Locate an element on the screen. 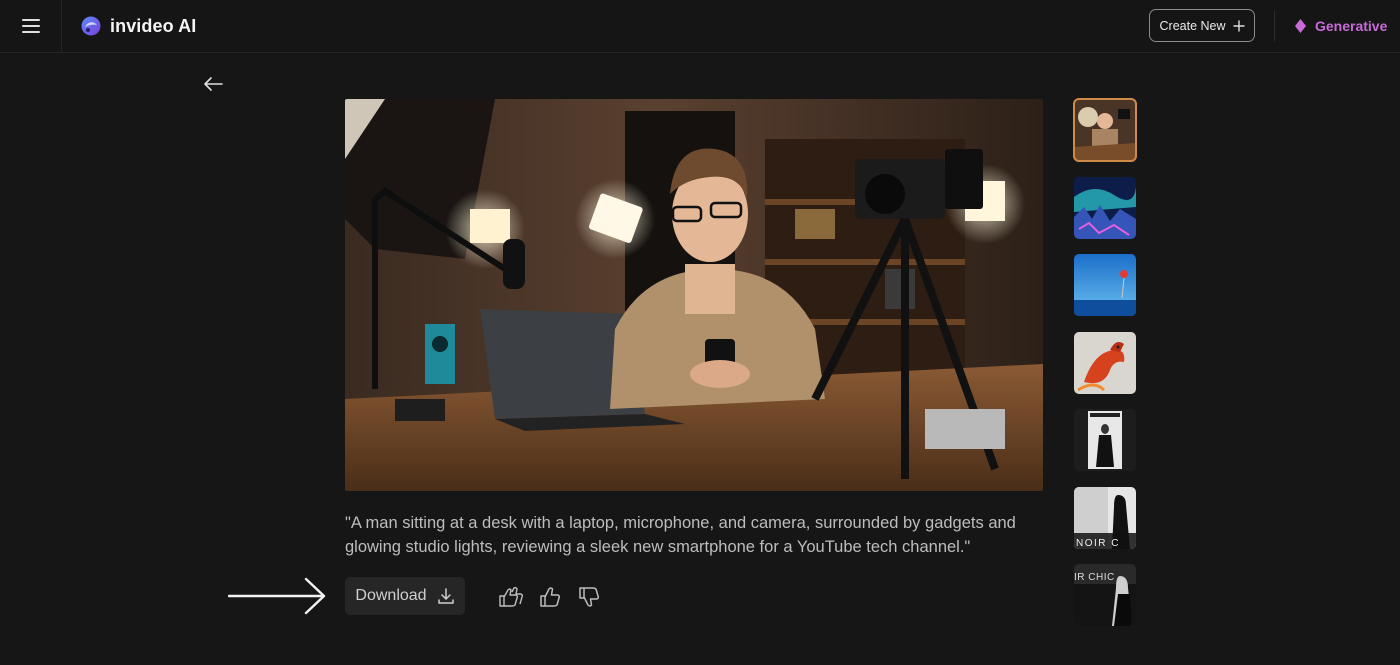 The width and height of the screenshot is (1400, 665). brand-logo: invideo AI is located at coordinates (138, 26).